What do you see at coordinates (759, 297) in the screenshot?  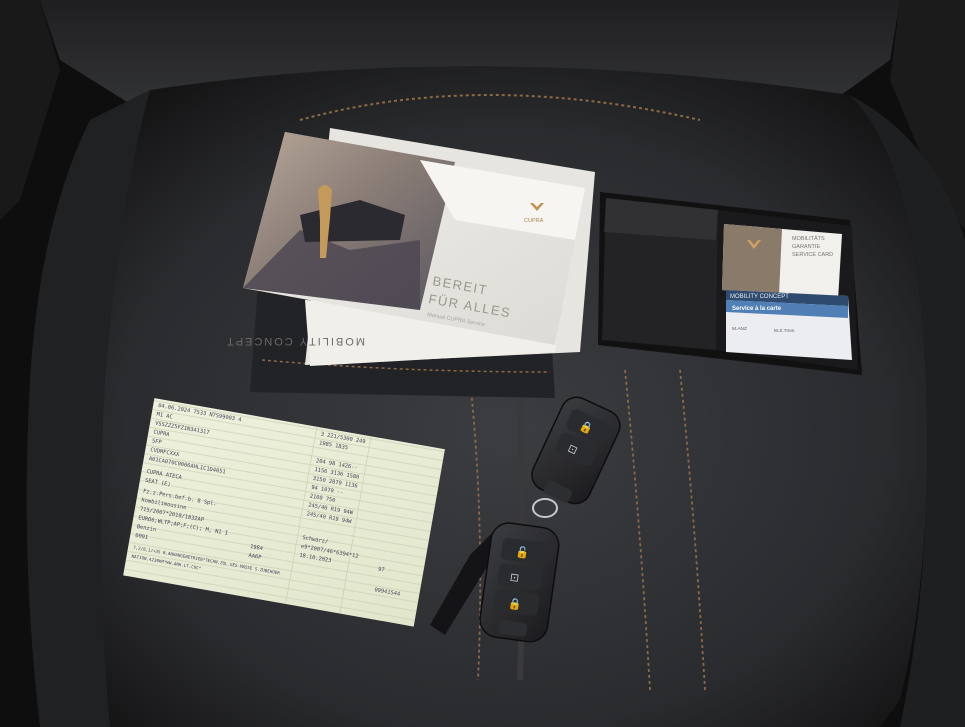 I see `mobility-card-title: MOBILITY CONCEPT` at bounding box center [759, 297].